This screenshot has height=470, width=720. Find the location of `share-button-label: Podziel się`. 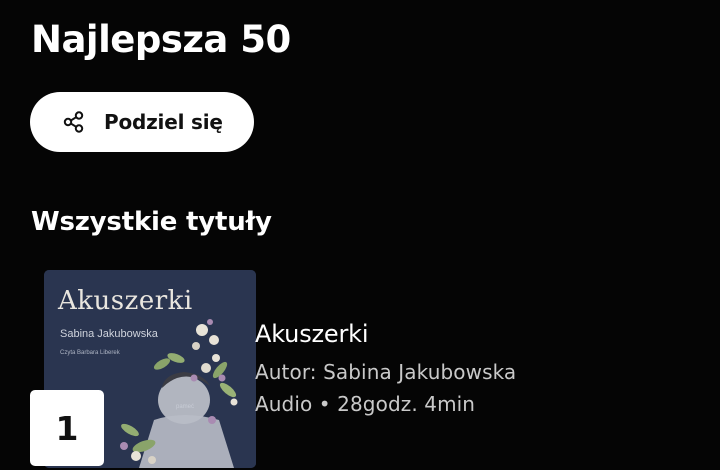

share-button-label: Podziel się is located at coordinates (163, 122).